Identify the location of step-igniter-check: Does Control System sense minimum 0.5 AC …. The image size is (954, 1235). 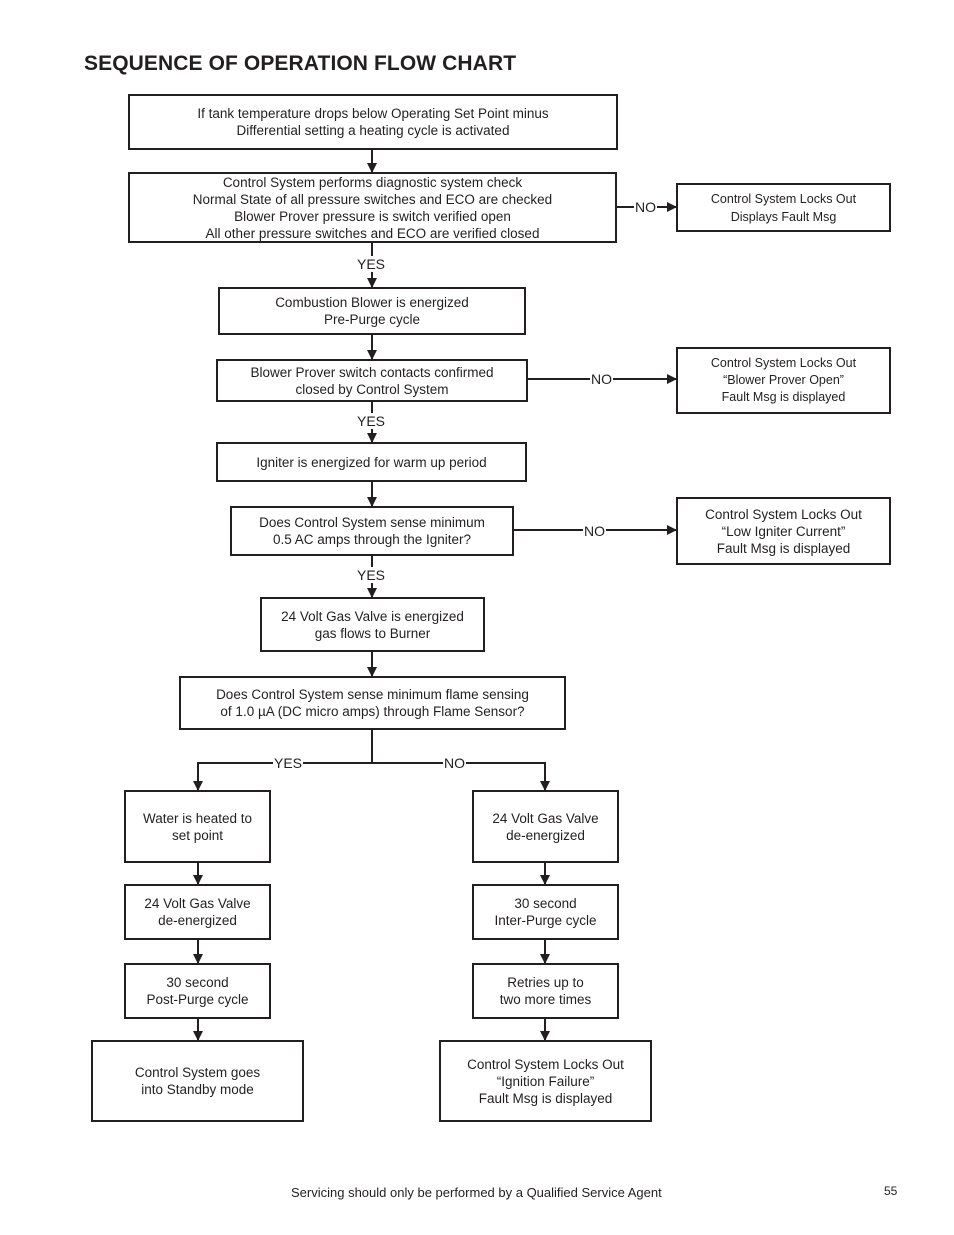
(372, 531).